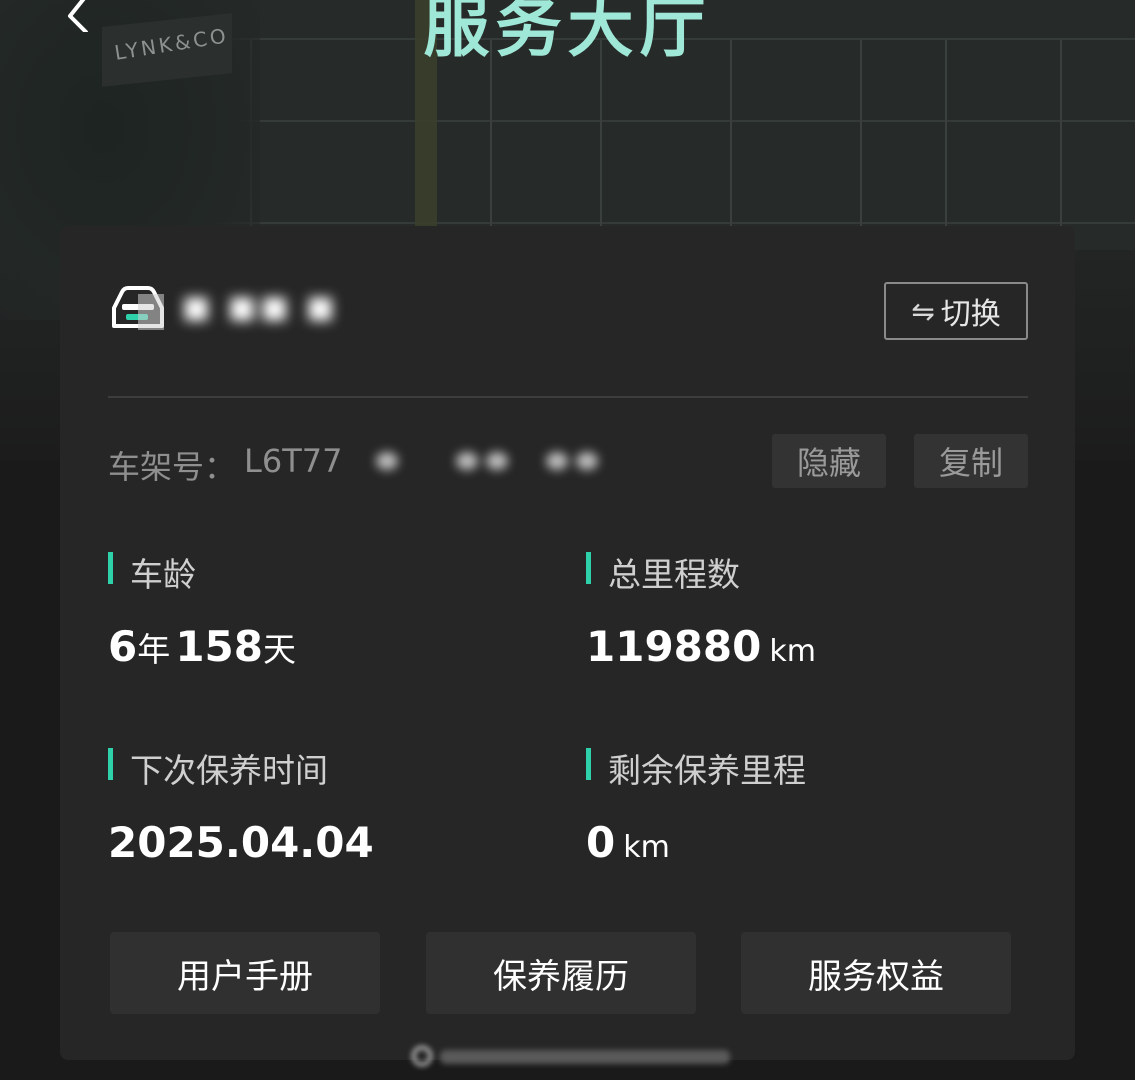  I want to click on mileage-number: 119880, so click(674, 646).